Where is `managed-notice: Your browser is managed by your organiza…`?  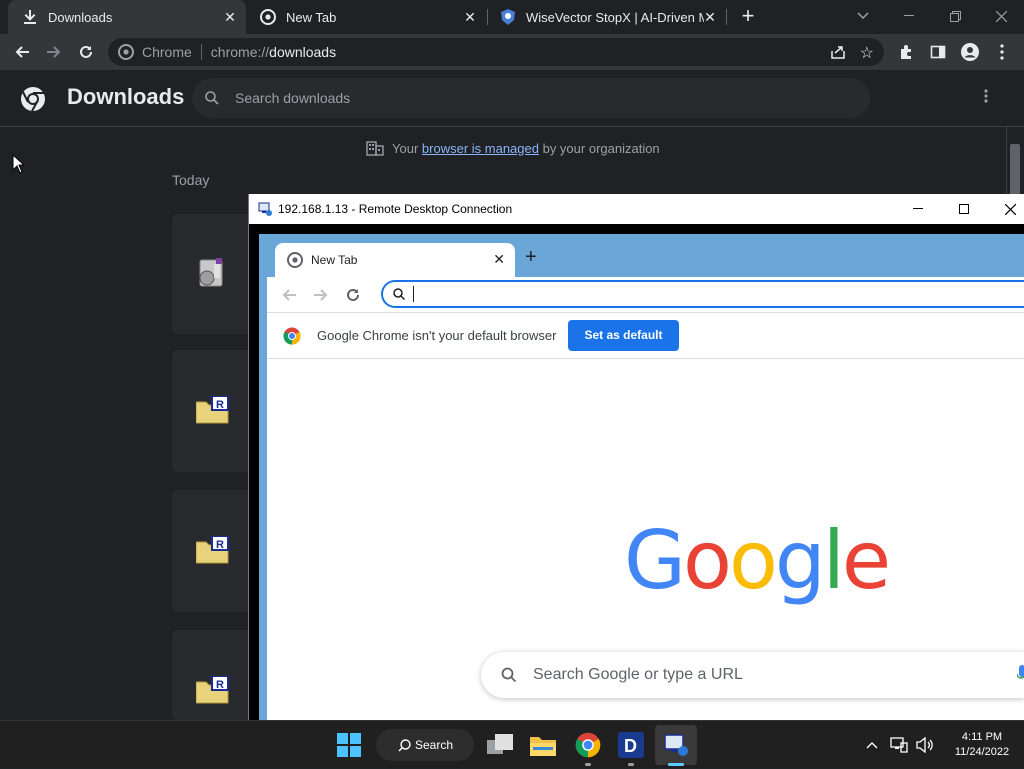 managed-notice: Your browser is managed by your organiza… is located at coordinates (513, 148).